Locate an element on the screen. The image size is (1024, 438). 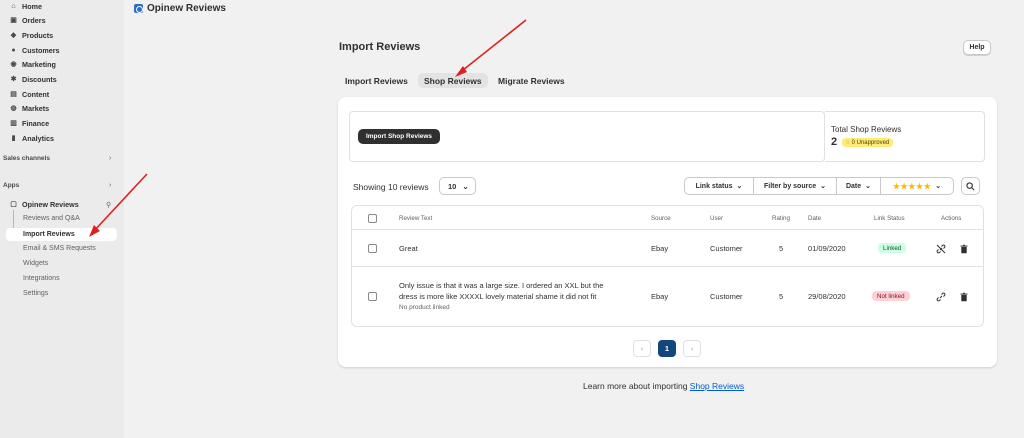
next-page-button: › is located at coordinates (692, 348).